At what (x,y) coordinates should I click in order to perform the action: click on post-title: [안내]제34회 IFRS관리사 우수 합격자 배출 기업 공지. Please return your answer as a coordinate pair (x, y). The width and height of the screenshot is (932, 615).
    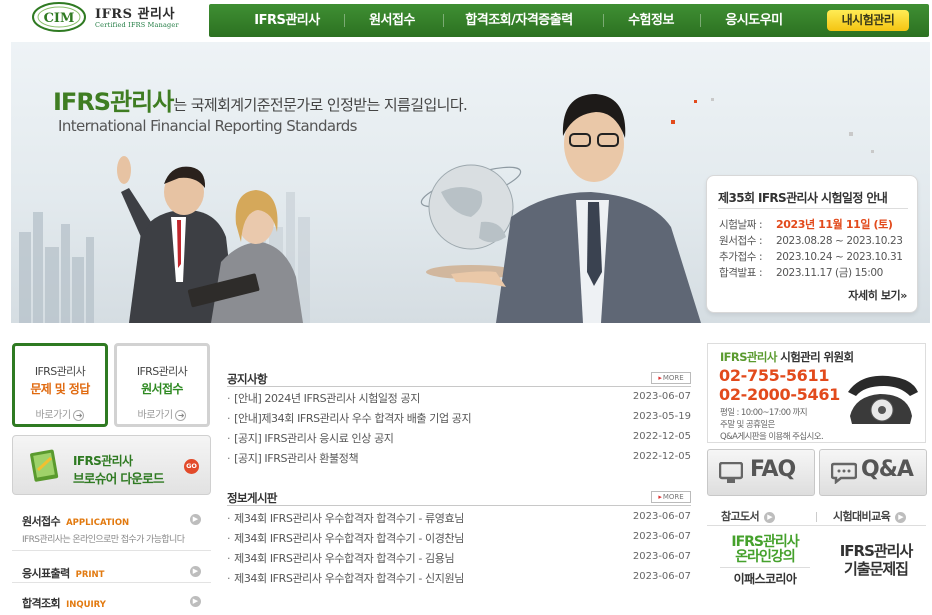
    Looking at the image, I should click on (349, 418).